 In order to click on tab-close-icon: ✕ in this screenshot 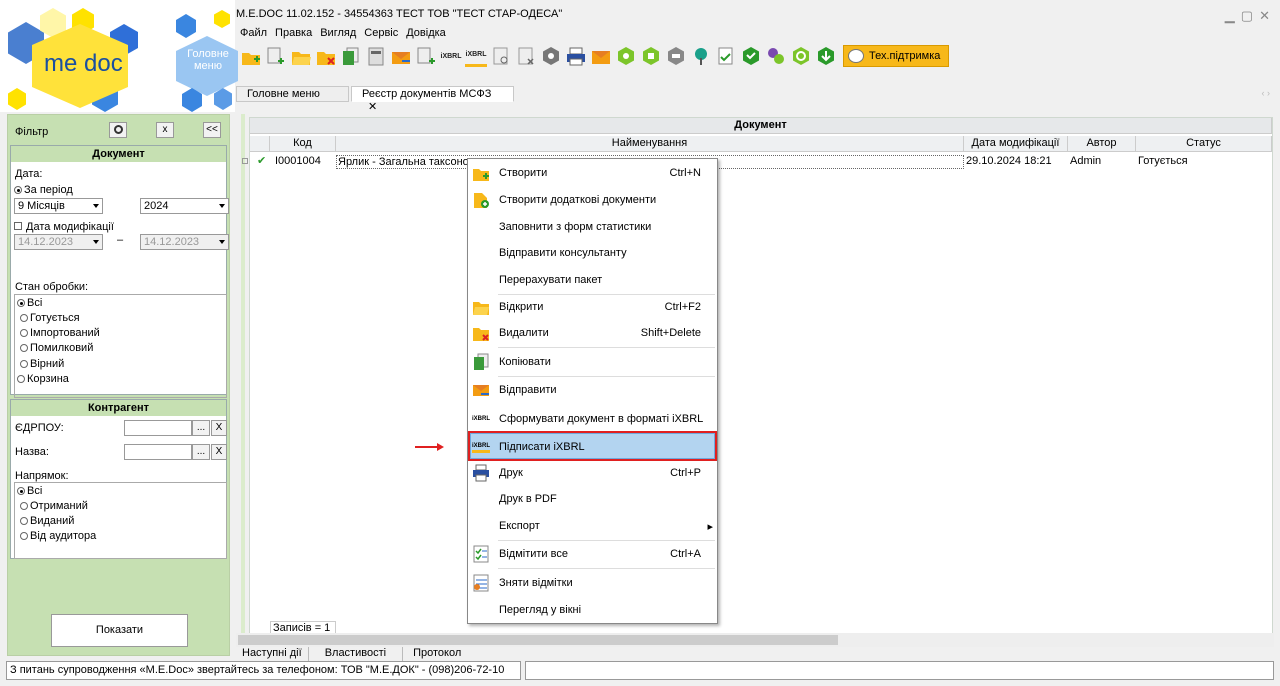, I will do `click(372, 107)`.